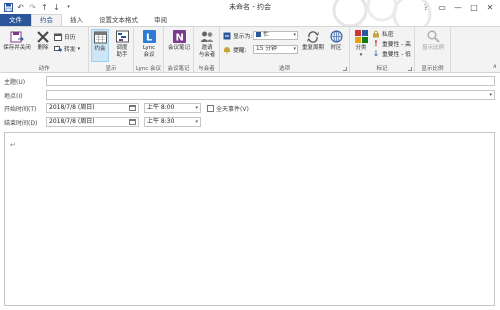  I want to click on magnifier-icon, so click(433, 36).